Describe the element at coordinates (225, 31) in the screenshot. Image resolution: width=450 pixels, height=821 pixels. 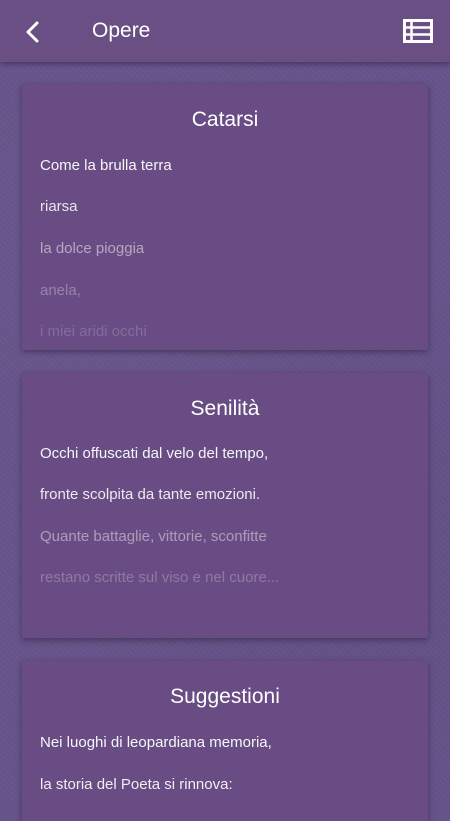
I see `app-bar: Opere` at that location.